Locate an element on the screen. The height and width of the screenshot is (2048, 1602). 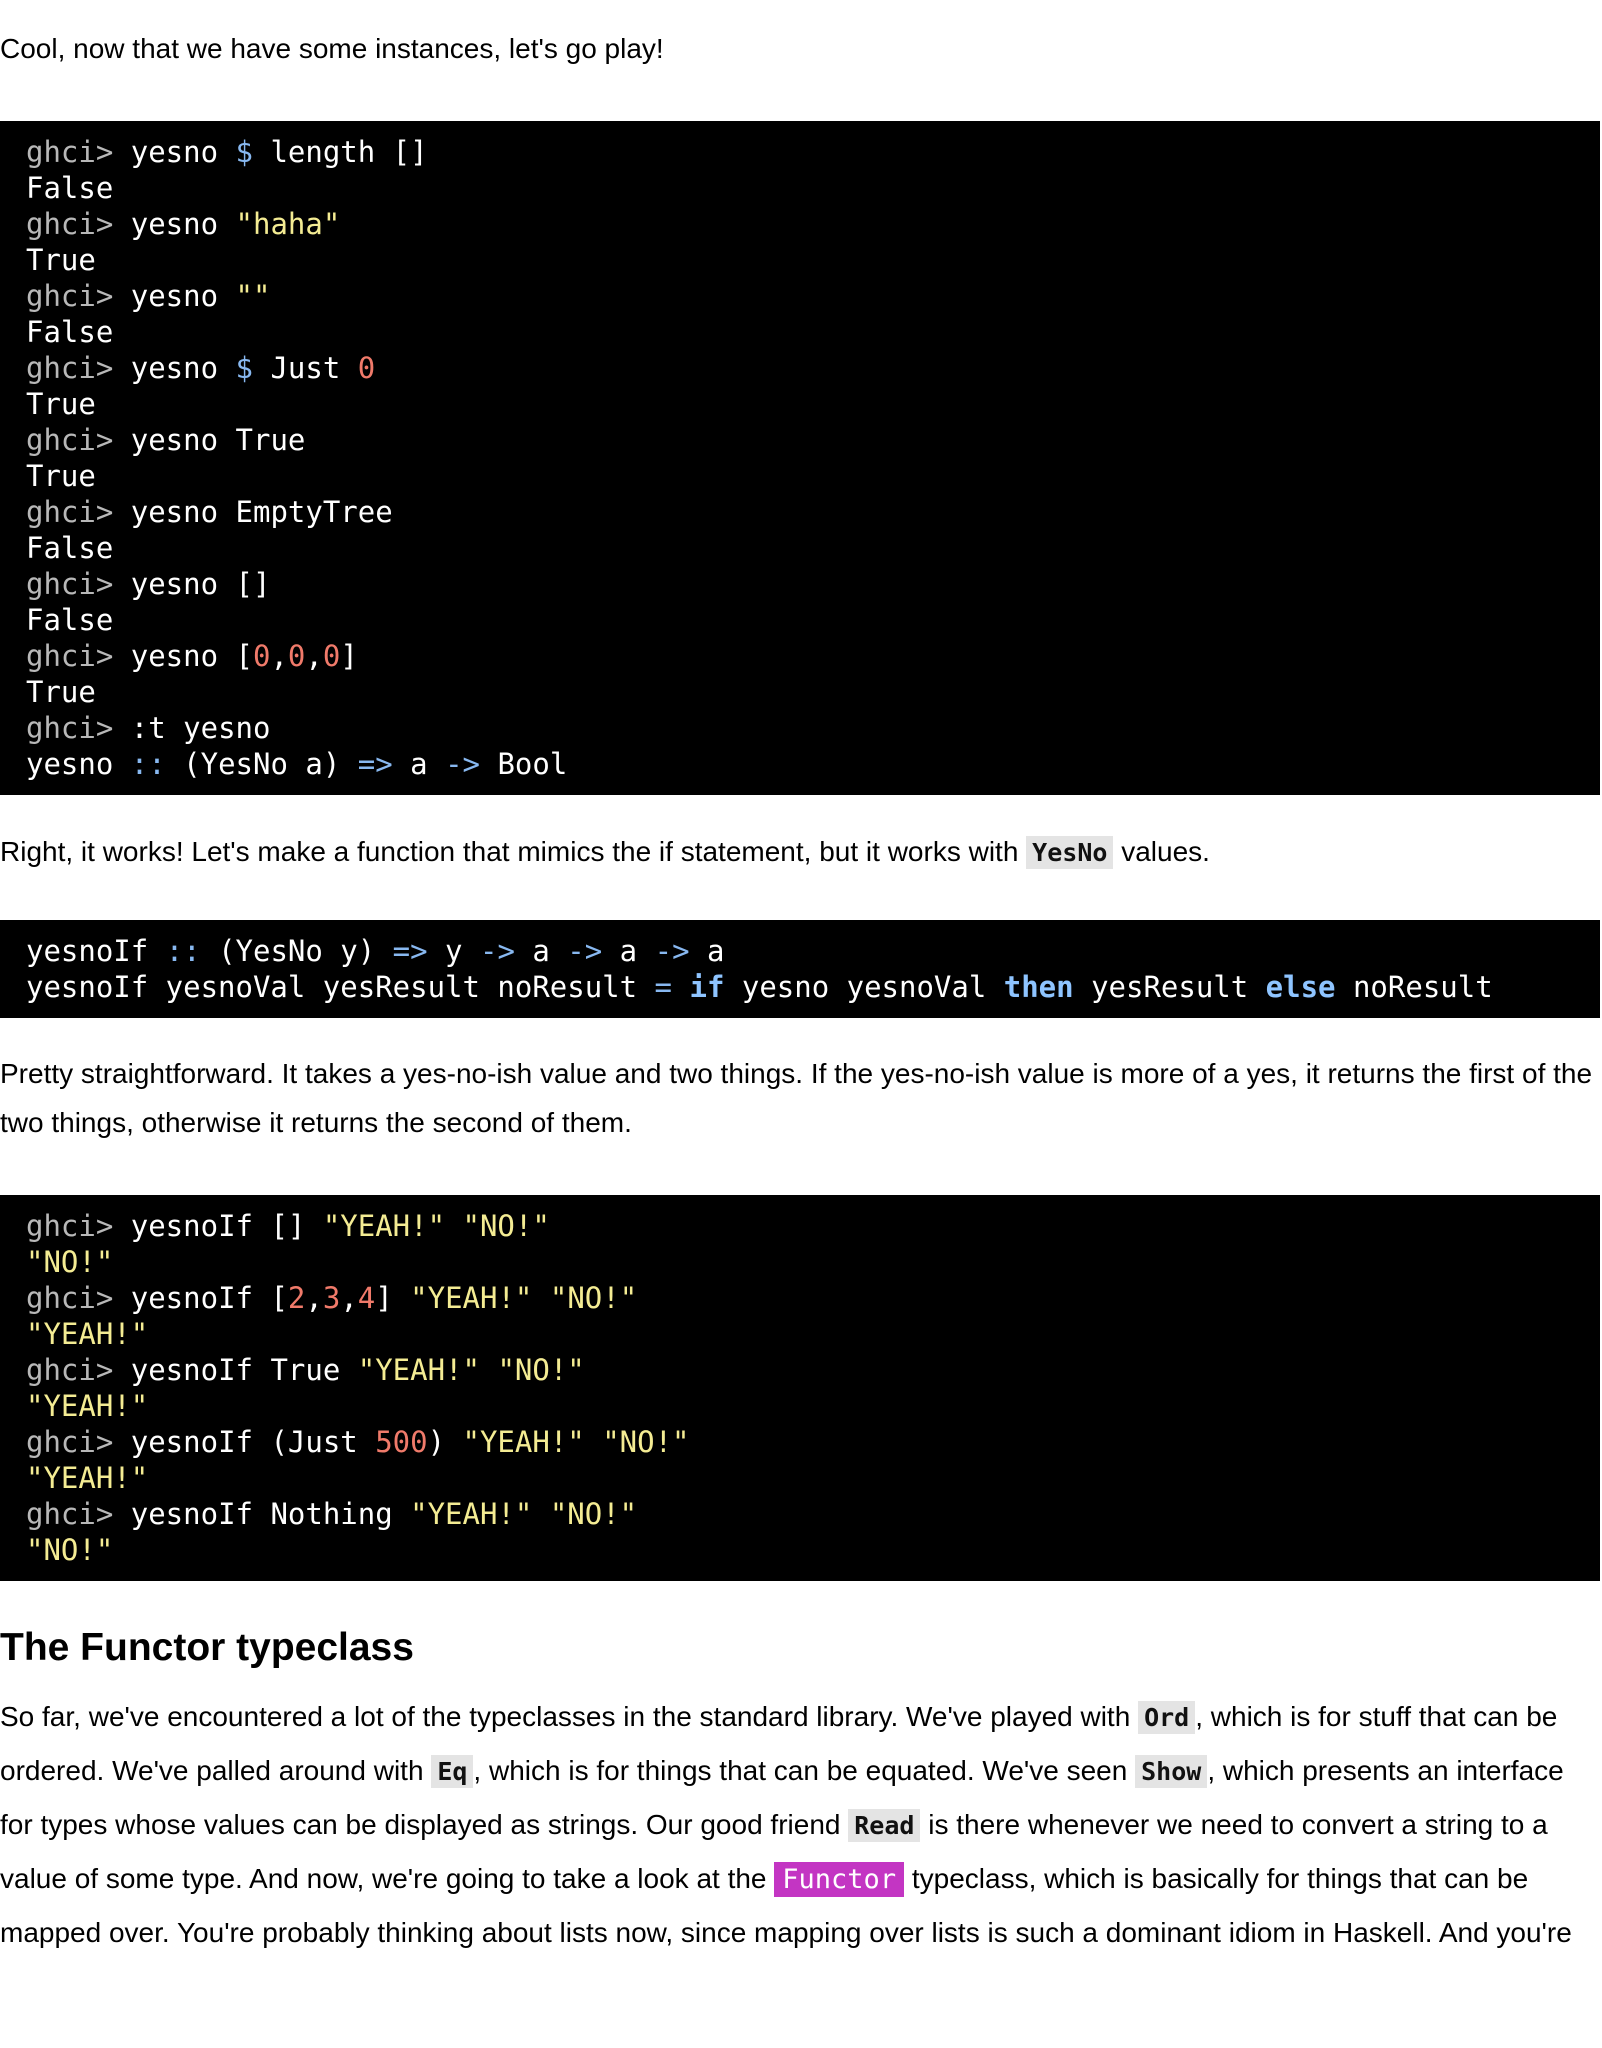
operator-token: => is located at coordinates (410, 951).